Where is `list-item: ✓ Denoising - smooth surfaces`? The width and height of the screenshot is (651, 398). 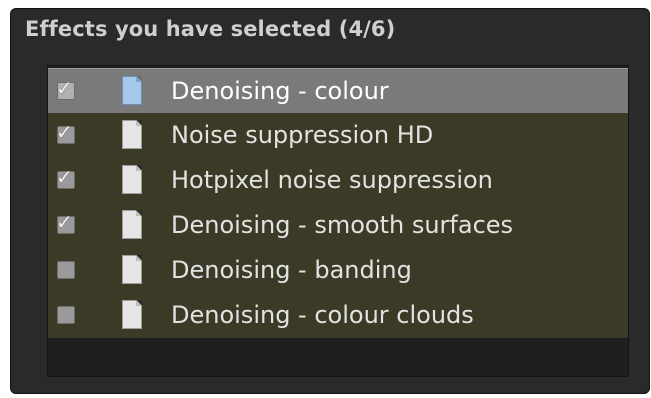 list-item: ✓ Denoising - smooth surfaces is located at coordinates (338, 225).